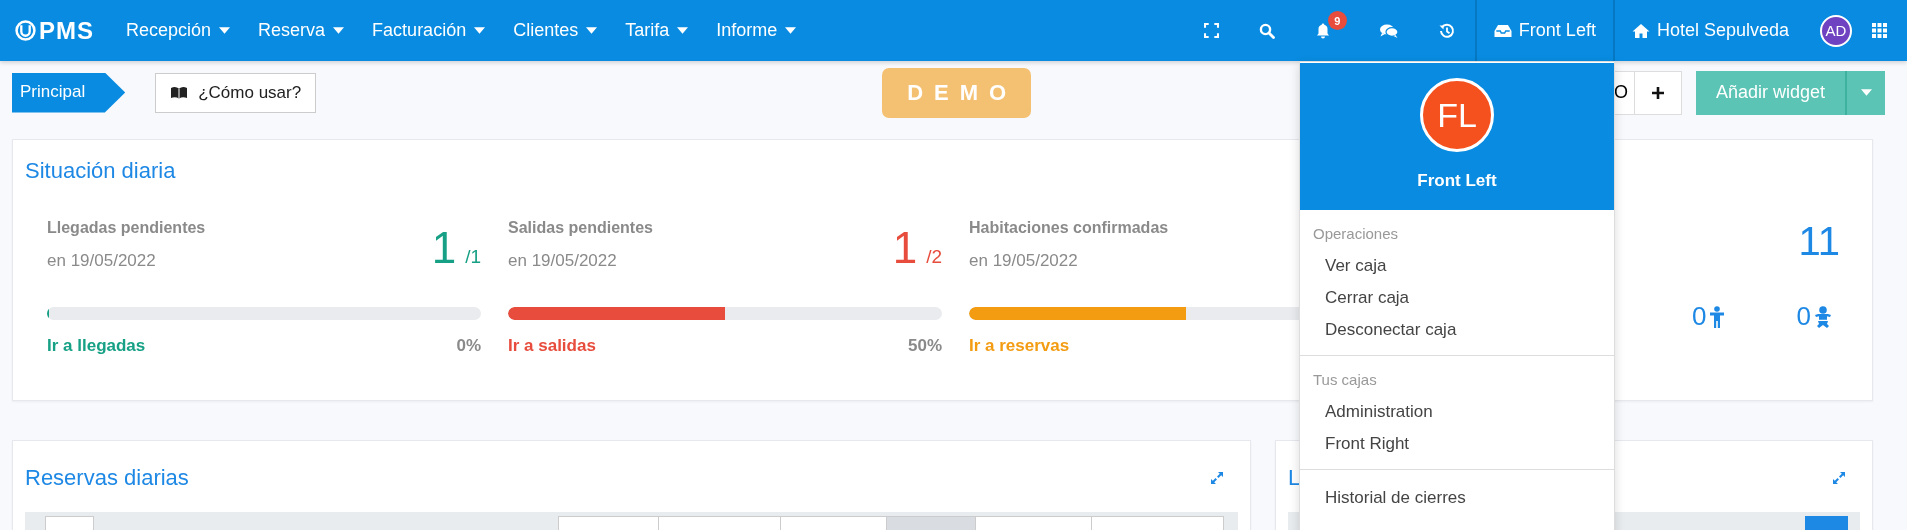 The height and width of the screenshot is (530, 1907). What do you see at coordinates (917, 248) in the screenshot?
I see `stat-count: 1 /2` at bounding box center [917, 248].